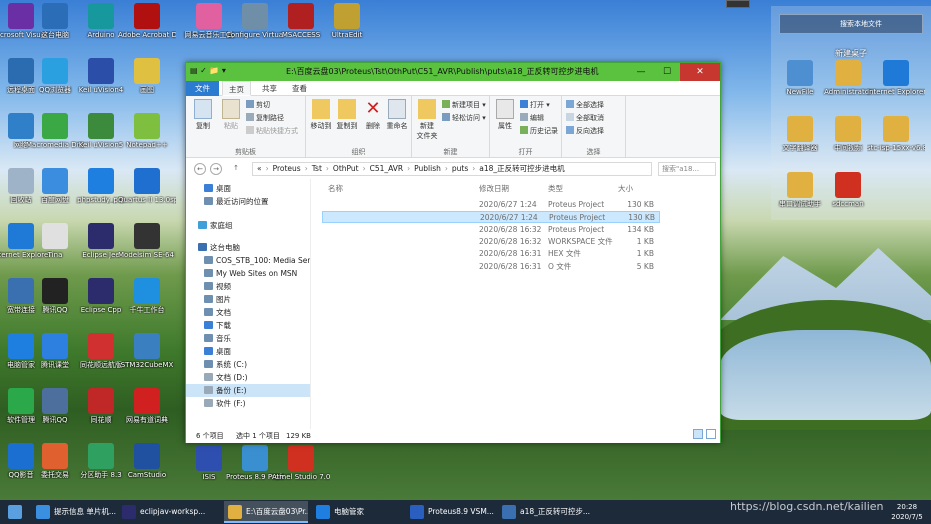  What do you see at coordinates (272, 131) in the screenshot?
I see `paste-shortcut-button: 粘贴快捷方式` at bounding box center [272, 131].